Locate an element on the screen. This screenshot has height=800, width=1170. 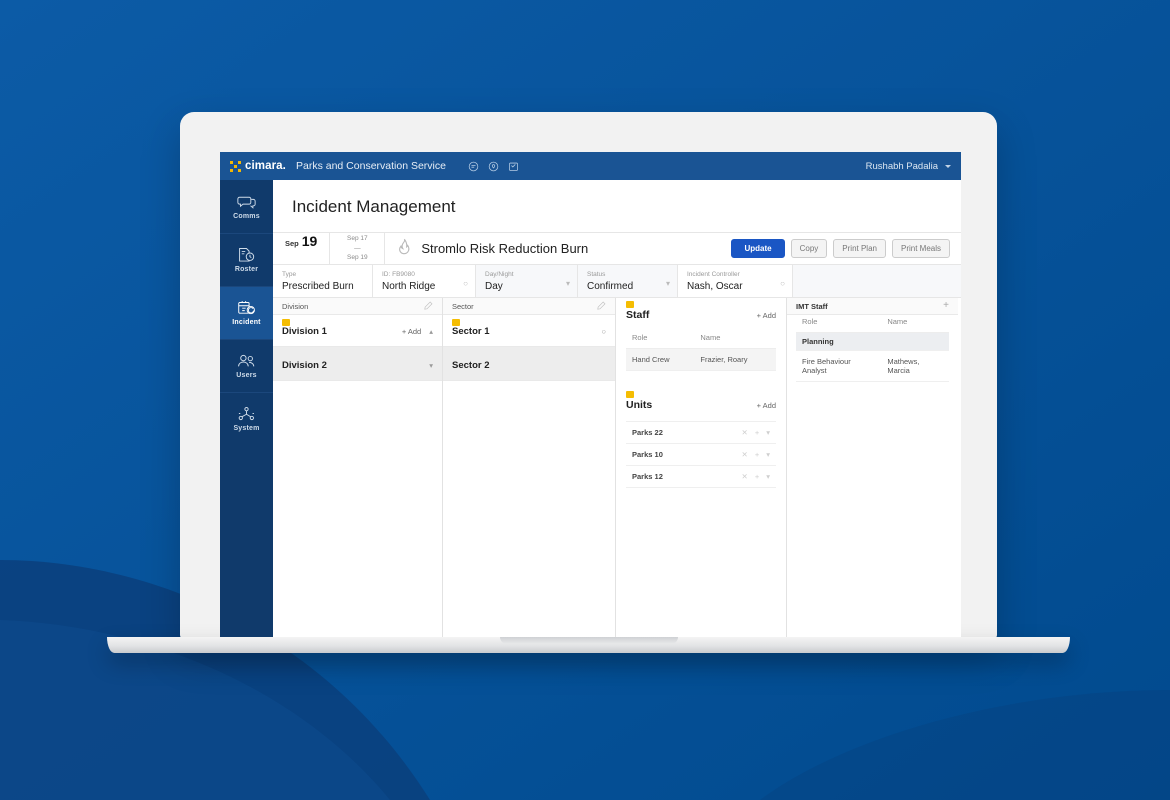
incident-title-group: Stromlo Risk Reduction Burn is located at coordinates (558, 248).